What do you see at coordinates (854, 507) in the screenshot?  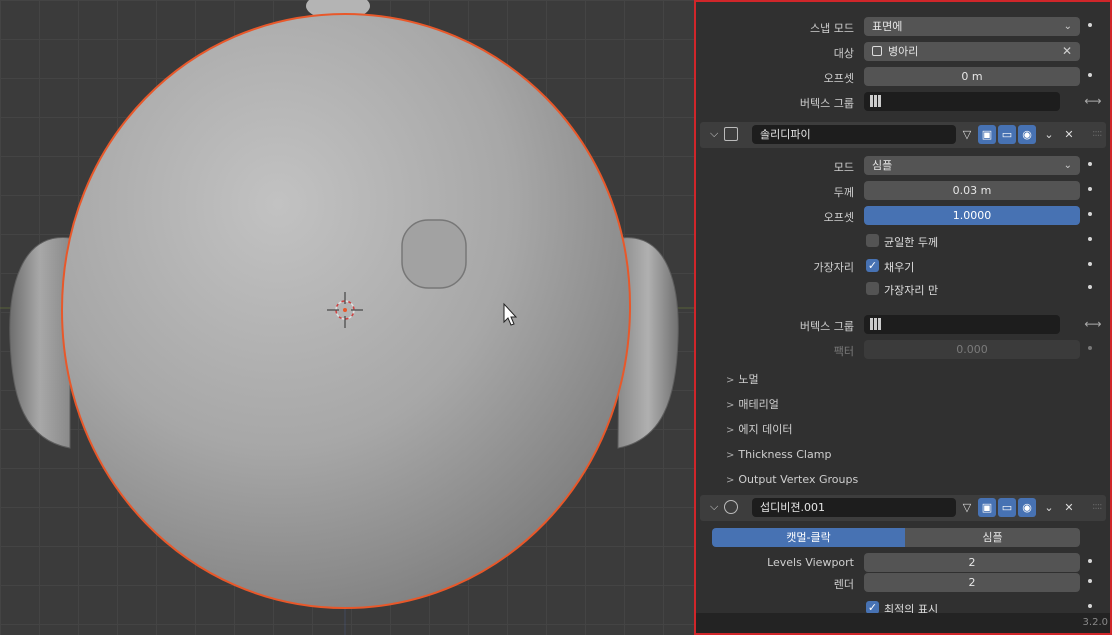 I see `subdivision-name-field: 섭디비젼.001` at bounding box center [854, 507].